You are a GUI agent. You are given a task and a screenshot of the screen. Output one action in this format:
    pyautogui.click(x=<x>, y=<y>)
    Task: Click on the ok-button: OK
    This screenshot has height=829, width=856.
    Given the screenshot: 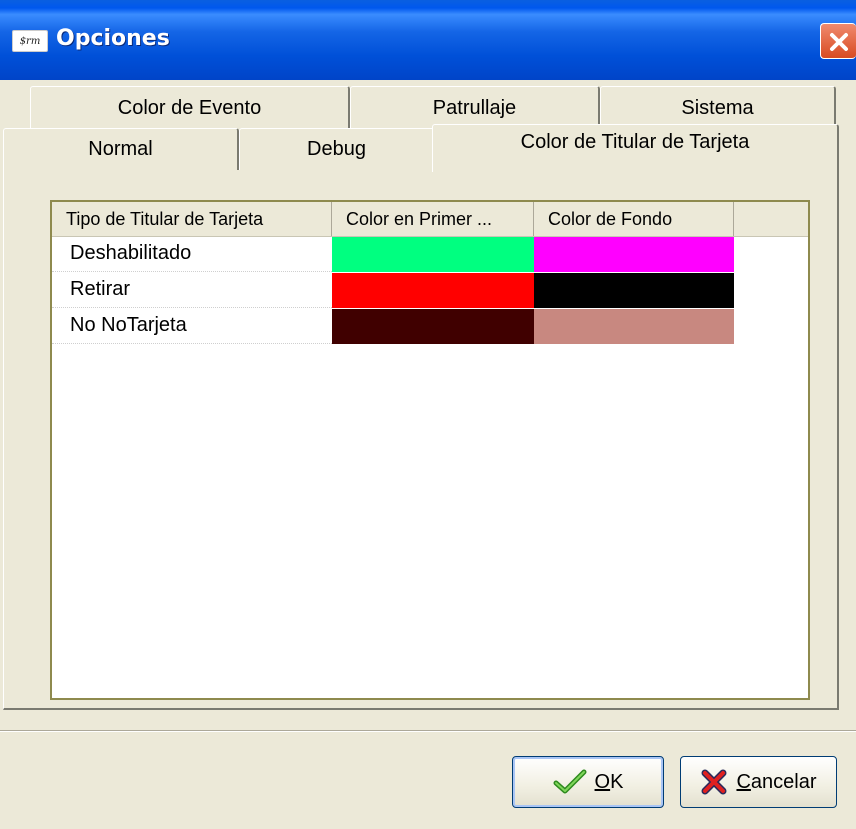 What is the action you would take?
    pyautogui.click(x=588, y=782)
    